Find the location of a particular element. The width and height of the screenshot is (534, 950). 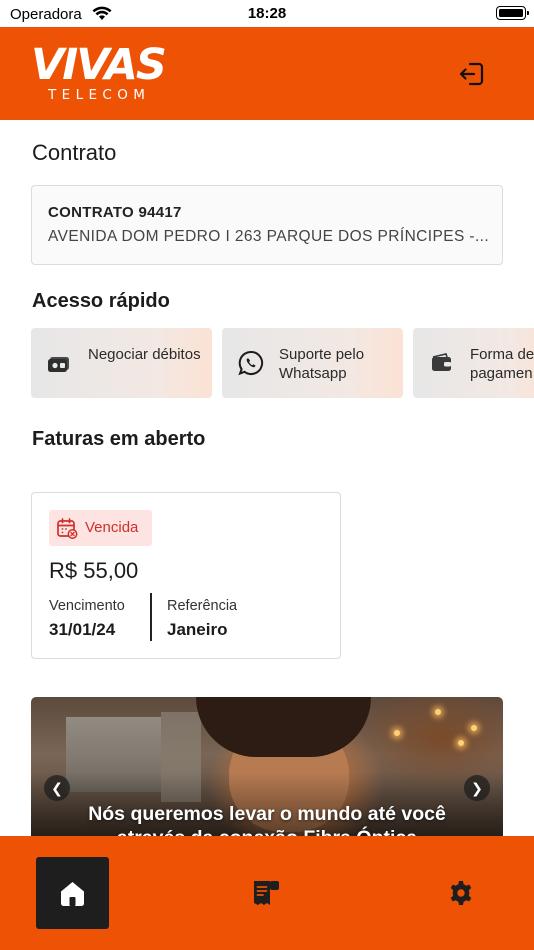

invoice-amount: R$ 55,00 is located at coordinates (94, 570).